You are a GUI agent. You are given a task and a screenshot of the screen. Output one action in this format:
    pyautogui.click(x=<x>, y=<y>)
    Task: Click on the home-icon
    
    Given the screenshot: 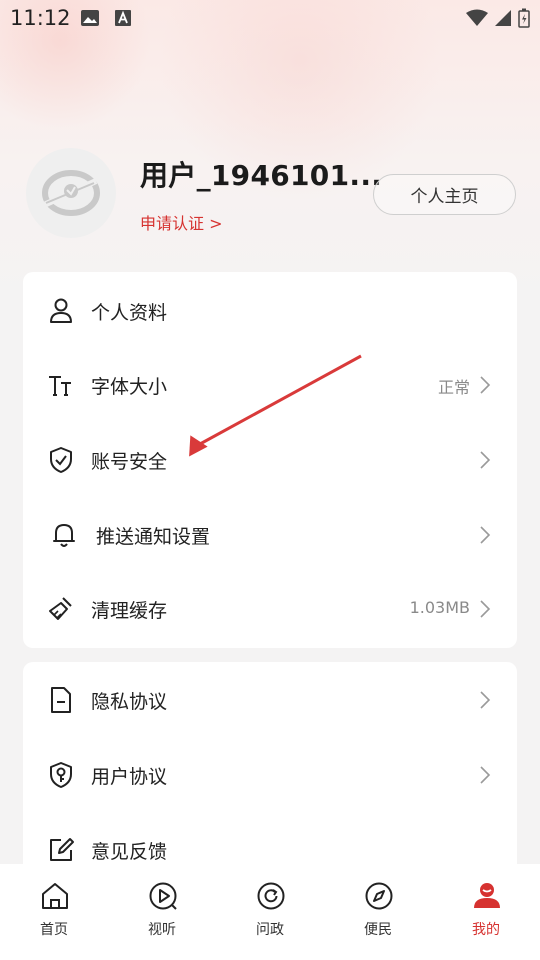 What is the action you would take?
    pyautogui.click(x=55, y=896)
    